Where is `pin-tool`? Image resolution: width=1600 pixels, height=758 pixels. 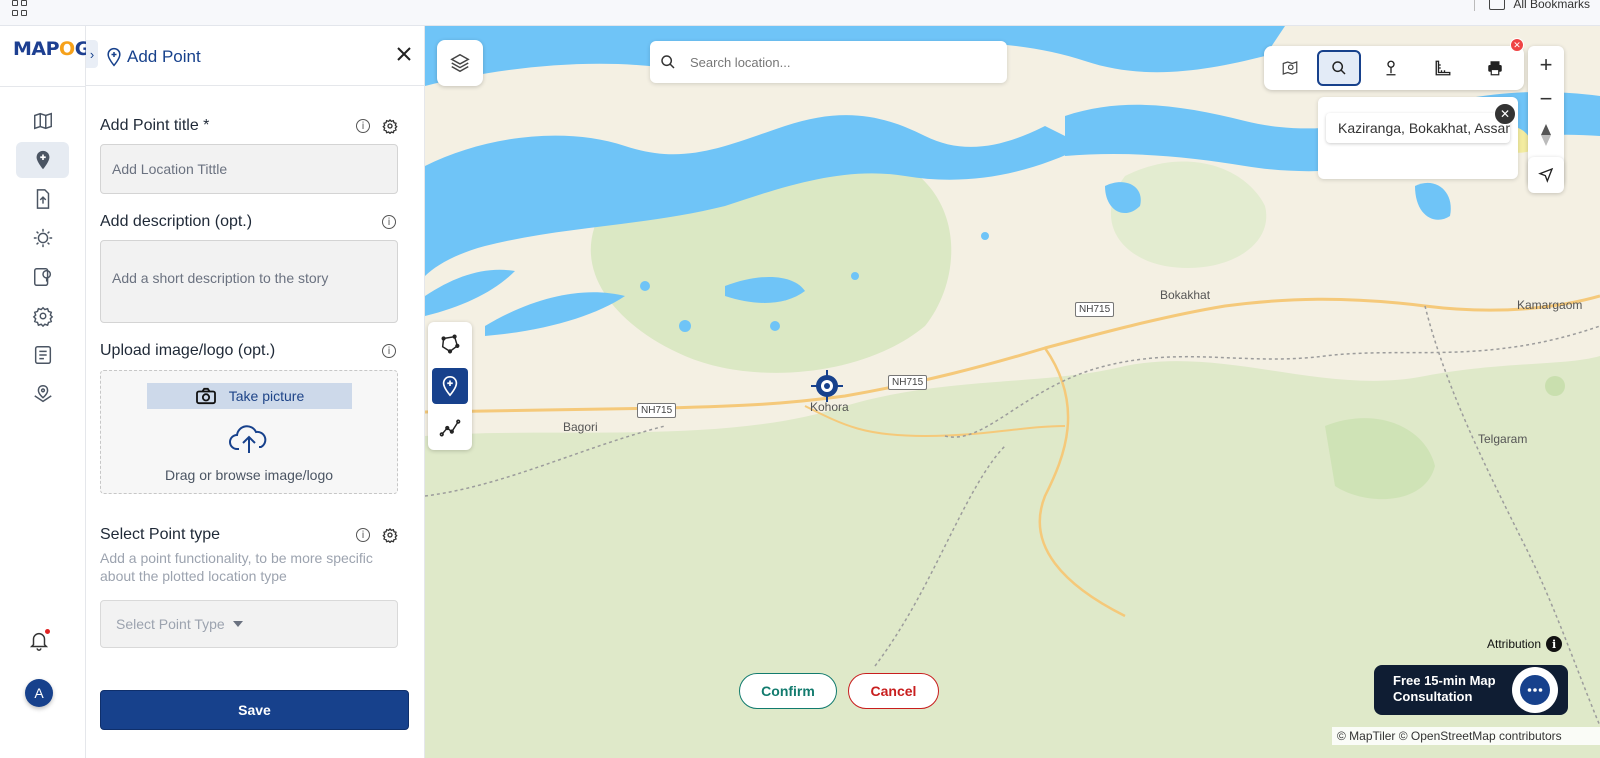 pin-tool is located at coordinates (1391, 68).